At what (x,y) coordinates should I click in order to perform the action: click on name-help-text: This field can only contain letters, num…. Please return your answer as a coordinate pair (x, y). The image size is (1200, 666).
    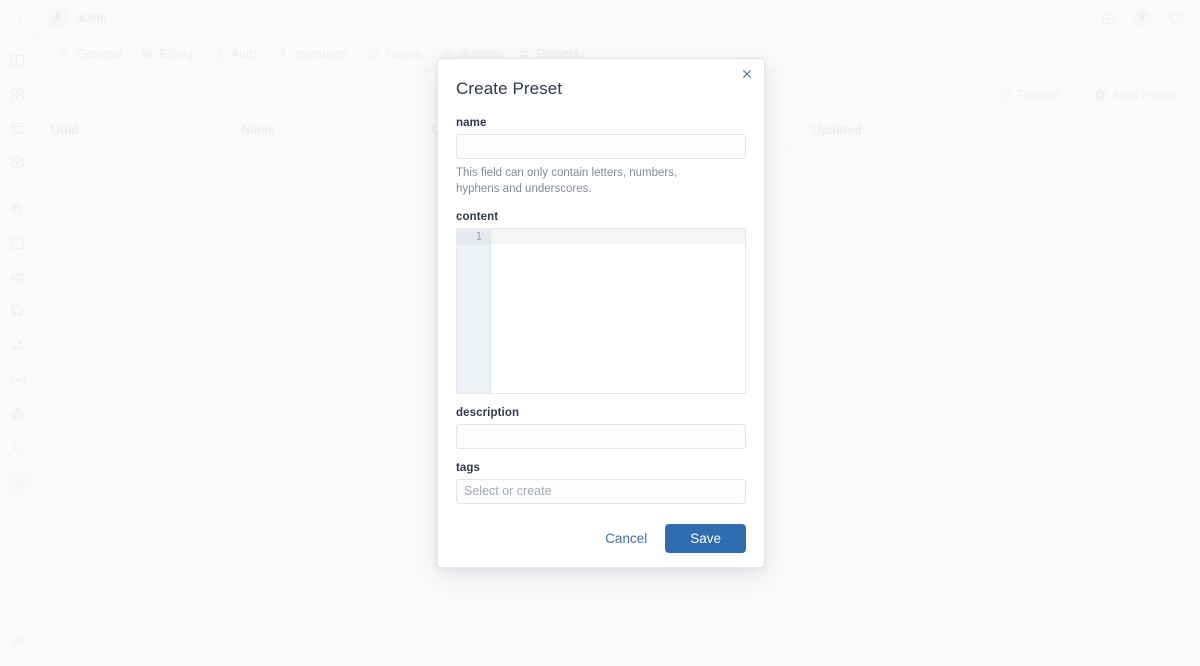
    Looking at the image, I should click on (567, 181).